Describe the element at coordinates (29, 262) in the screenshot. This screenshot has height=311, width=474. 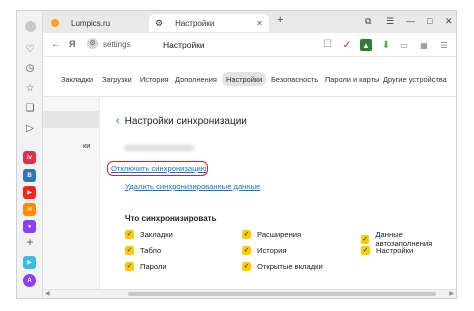
I see `assistant-app-icon: ▶` at that location.